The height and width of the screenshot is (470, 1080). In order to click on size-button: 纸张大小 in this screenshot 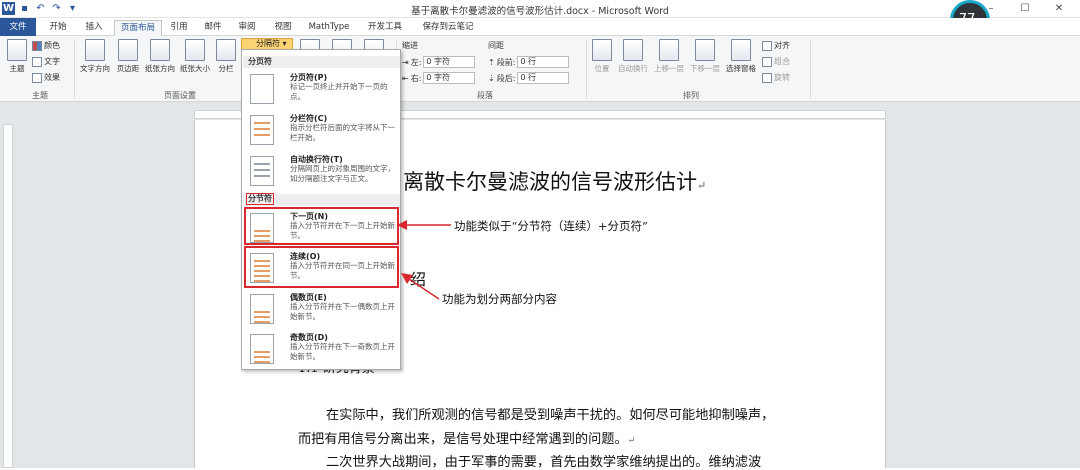, I will do `click(195, 59)`.